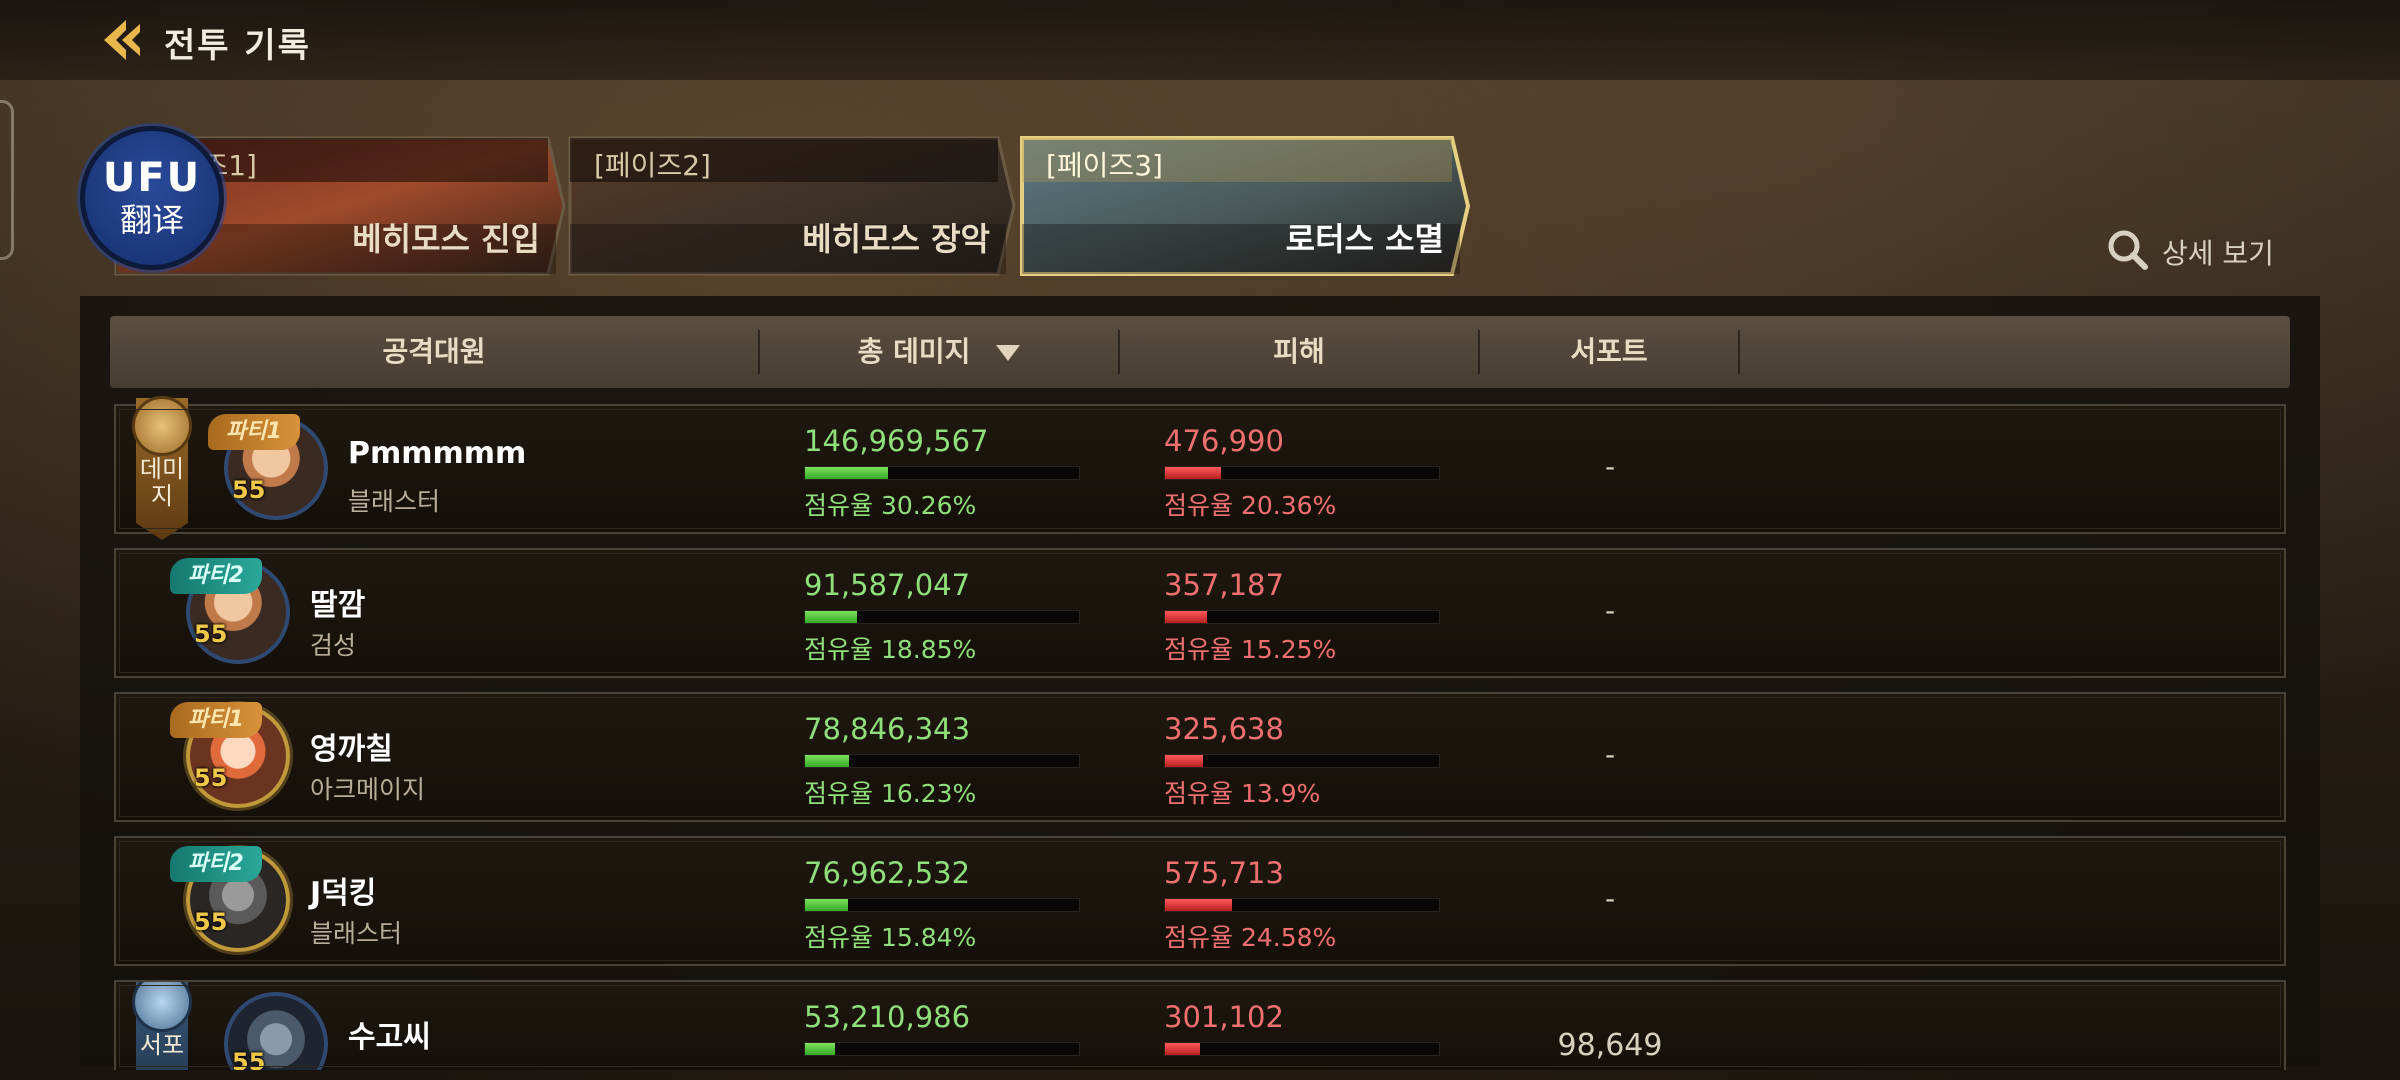 The image size is (2400, 1080). Describe the element at coordinates (887, 729) in the screenshot. I see `total-damage-value: 78,846,343` at that location.